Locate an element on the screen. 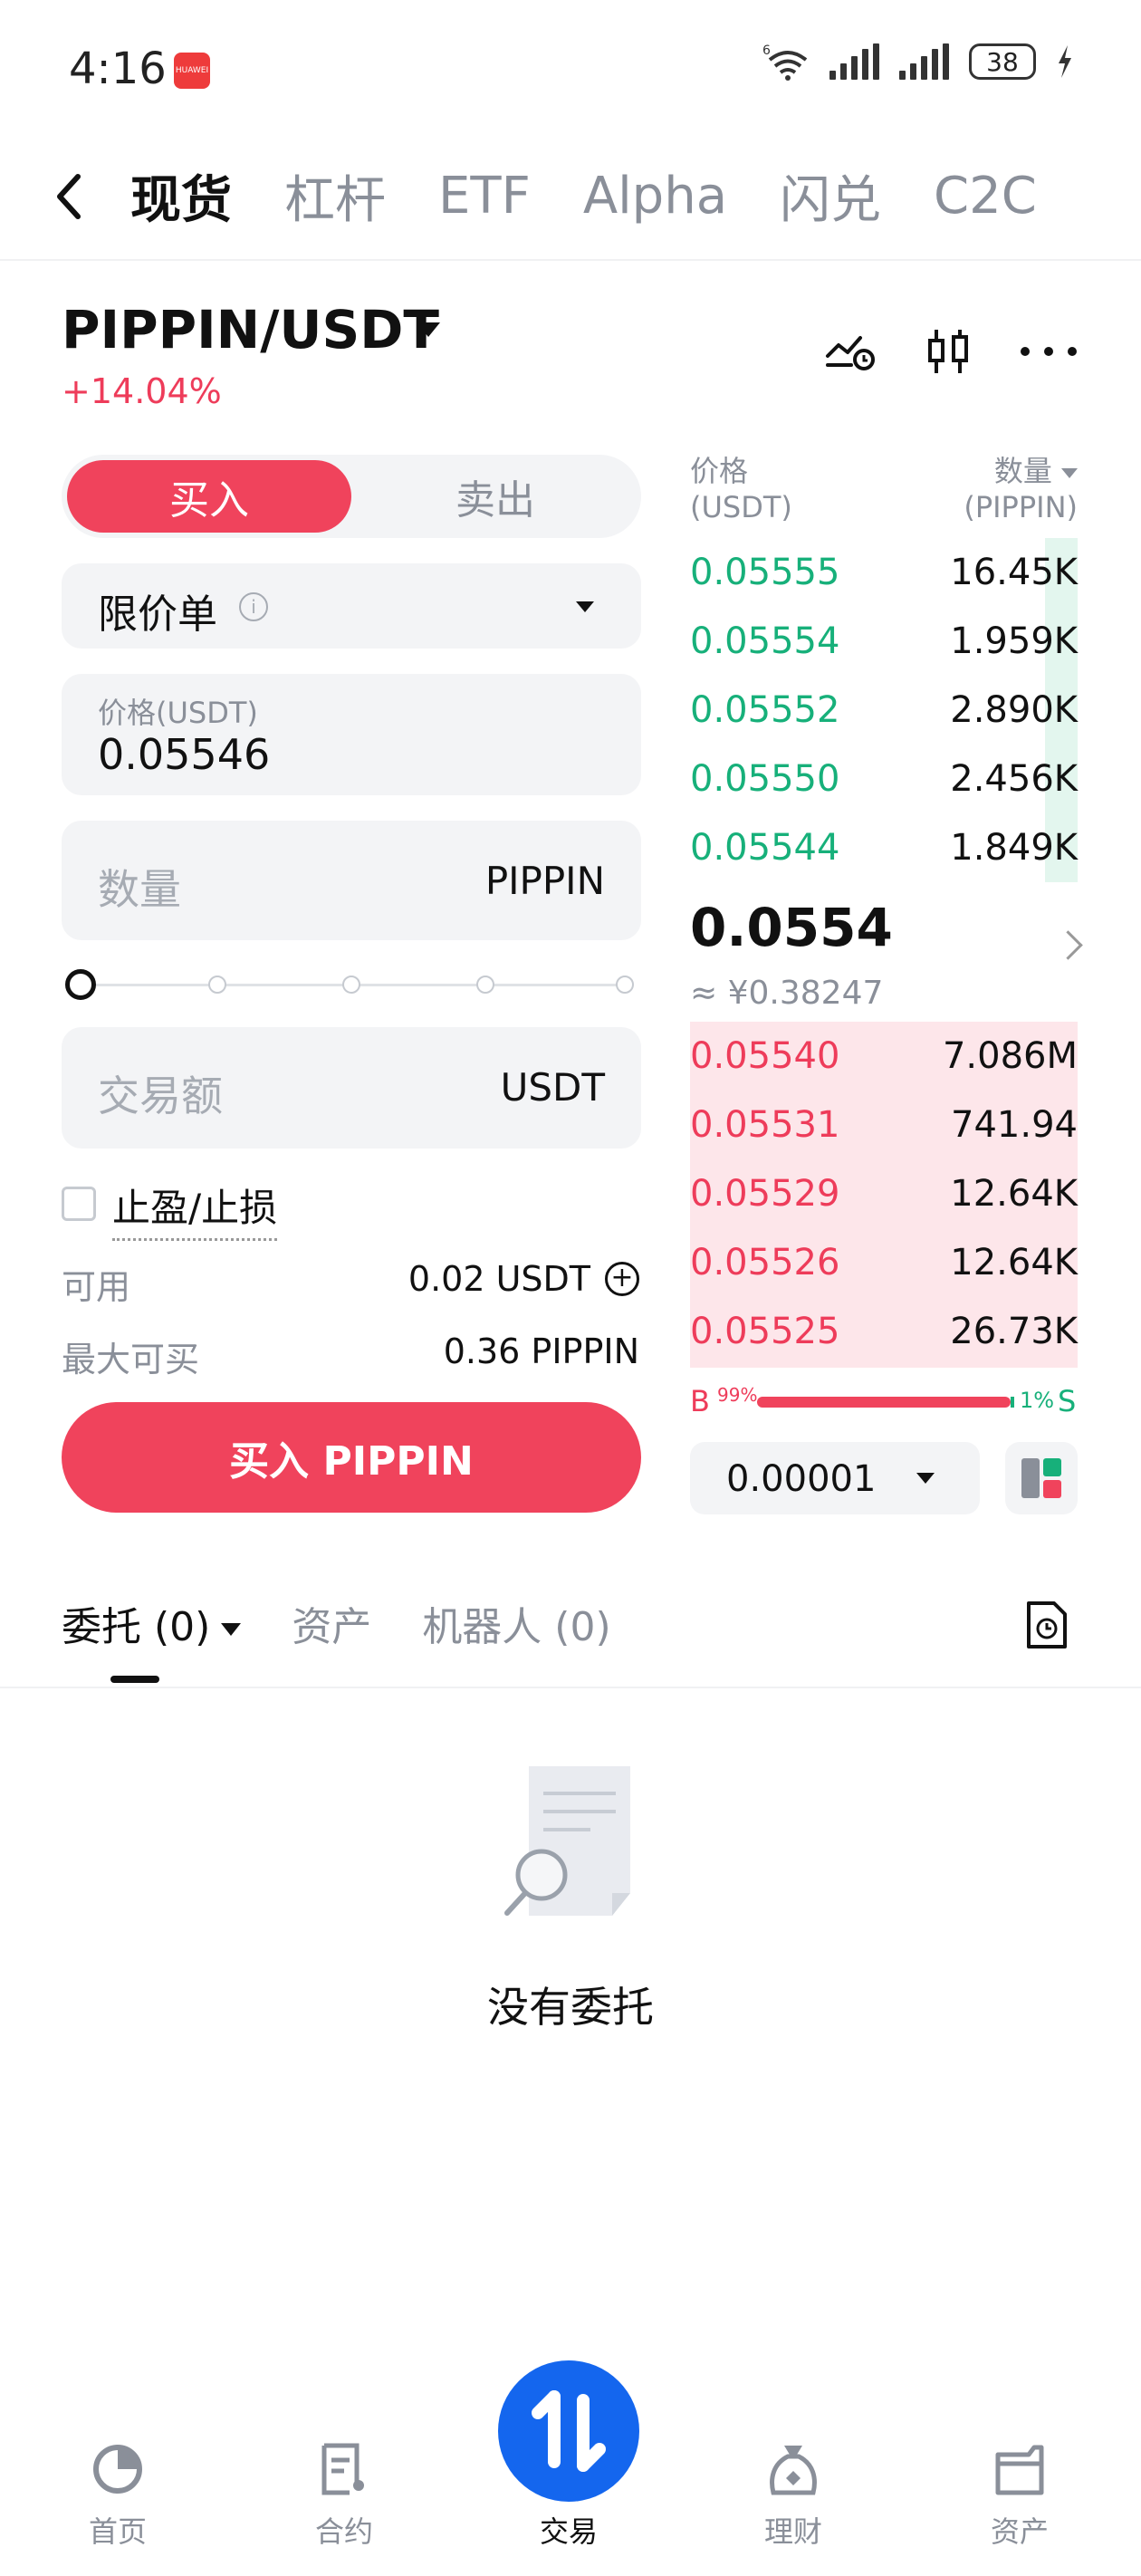 Image resolution: width=1141 pixels, height=2576 pixels. pair-dropdown-icon is located at coordinates (429, 329).